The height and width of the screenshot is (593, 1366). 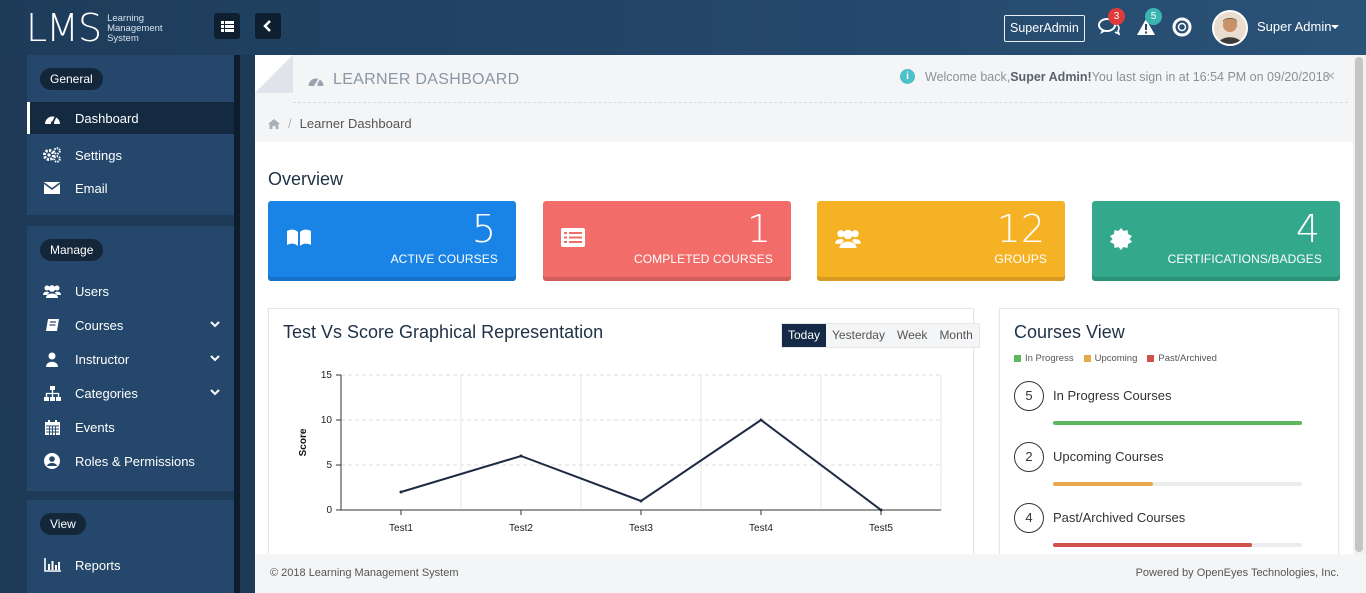 What do you see at coordinates (52, 359) in the screenshot?
I see `user-icon` at bounding box center [52, 359].